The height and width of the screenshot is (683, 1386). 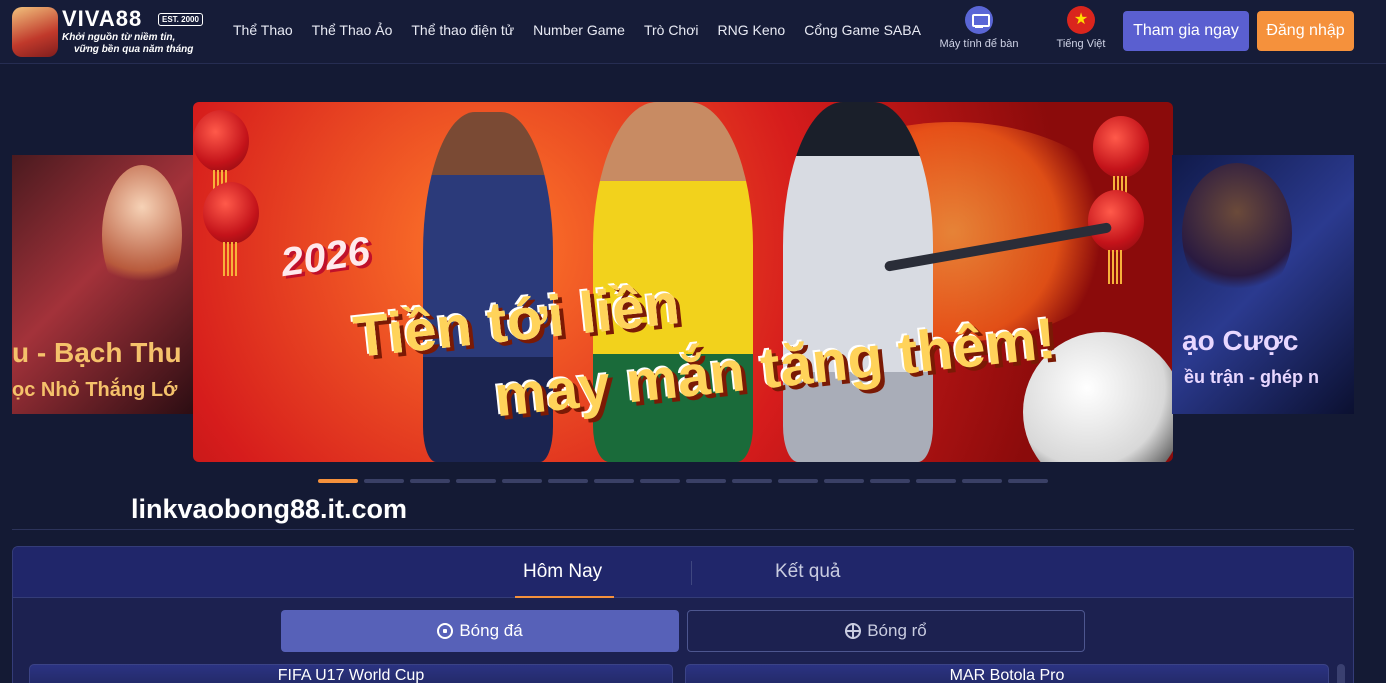 What do you see at coordinates (445, 631) in the screenshot?
I see `soccer-ball-icon` at bounding box center [445, 631].